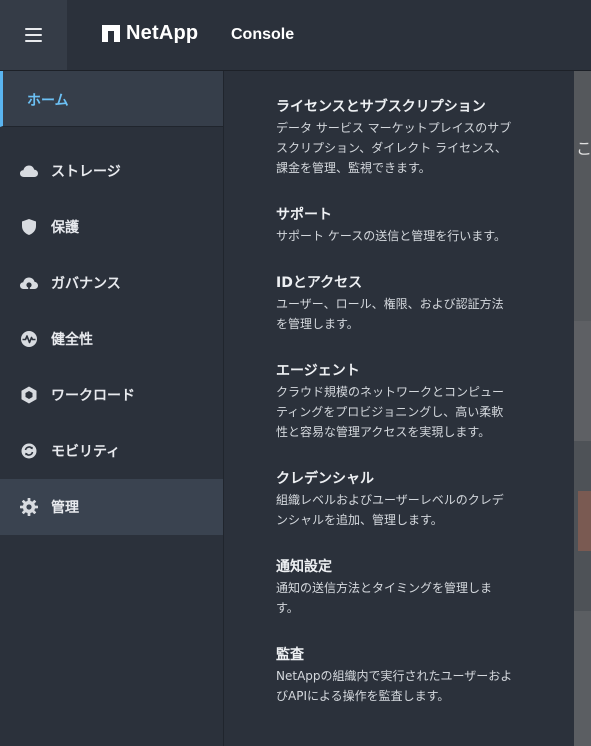  Describe the element at coordinates (72, 340) in the screenshot. I see `sidebar-item-label: 健全性` at that location.